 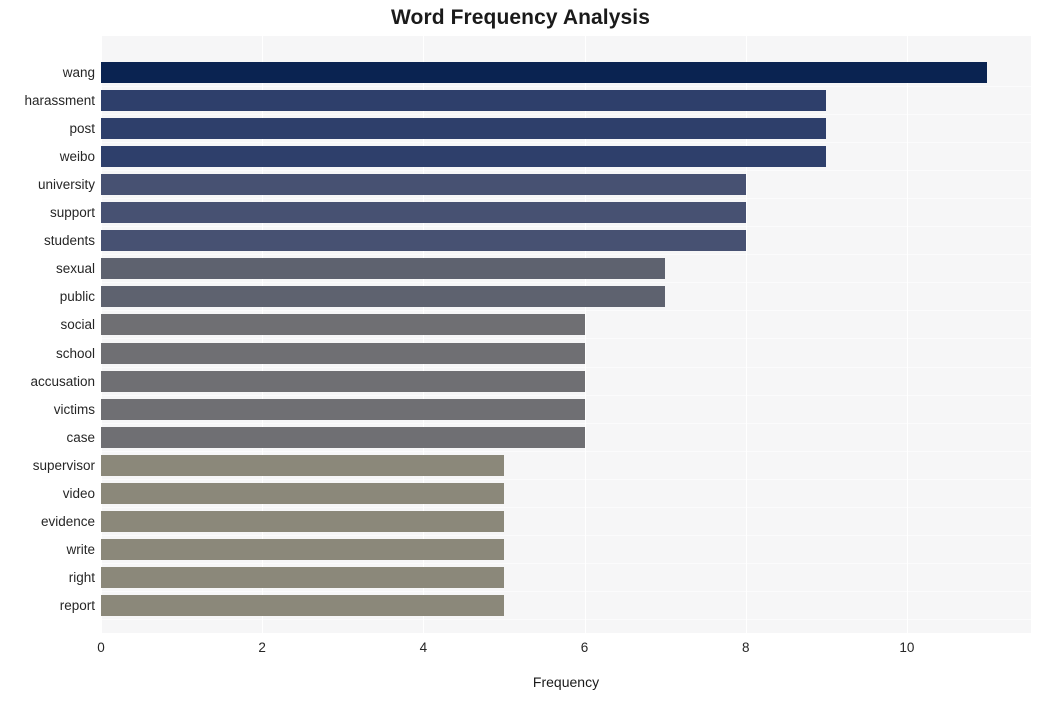 What do you see at coordinates (907, 647) in the screenshot?
I see `x-axis-tick-label: 10` at bounding box center [907, 647].